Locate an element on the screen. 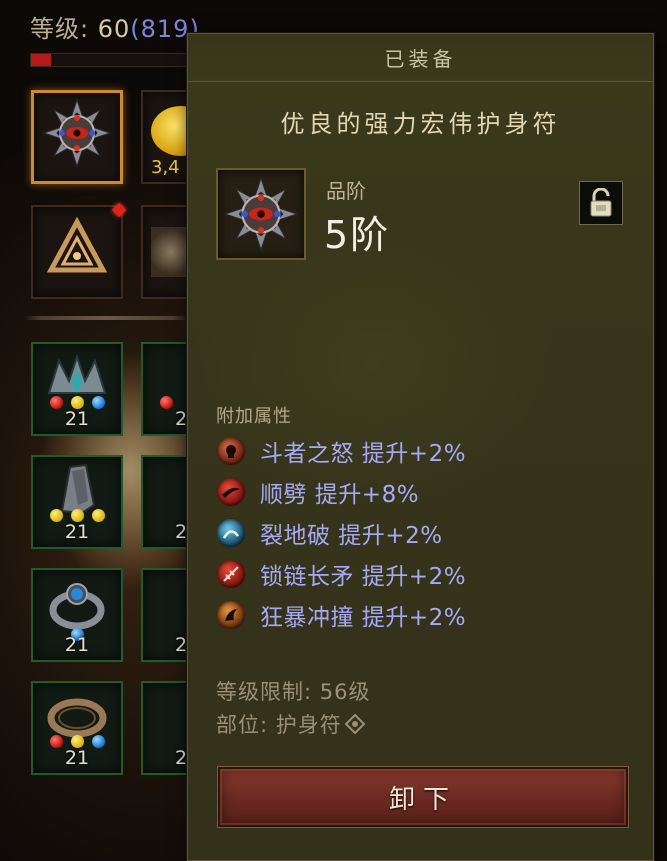 This screenshot has width=667, height=861. equipped-header: 已装备 is located at coordinates (420, 58).